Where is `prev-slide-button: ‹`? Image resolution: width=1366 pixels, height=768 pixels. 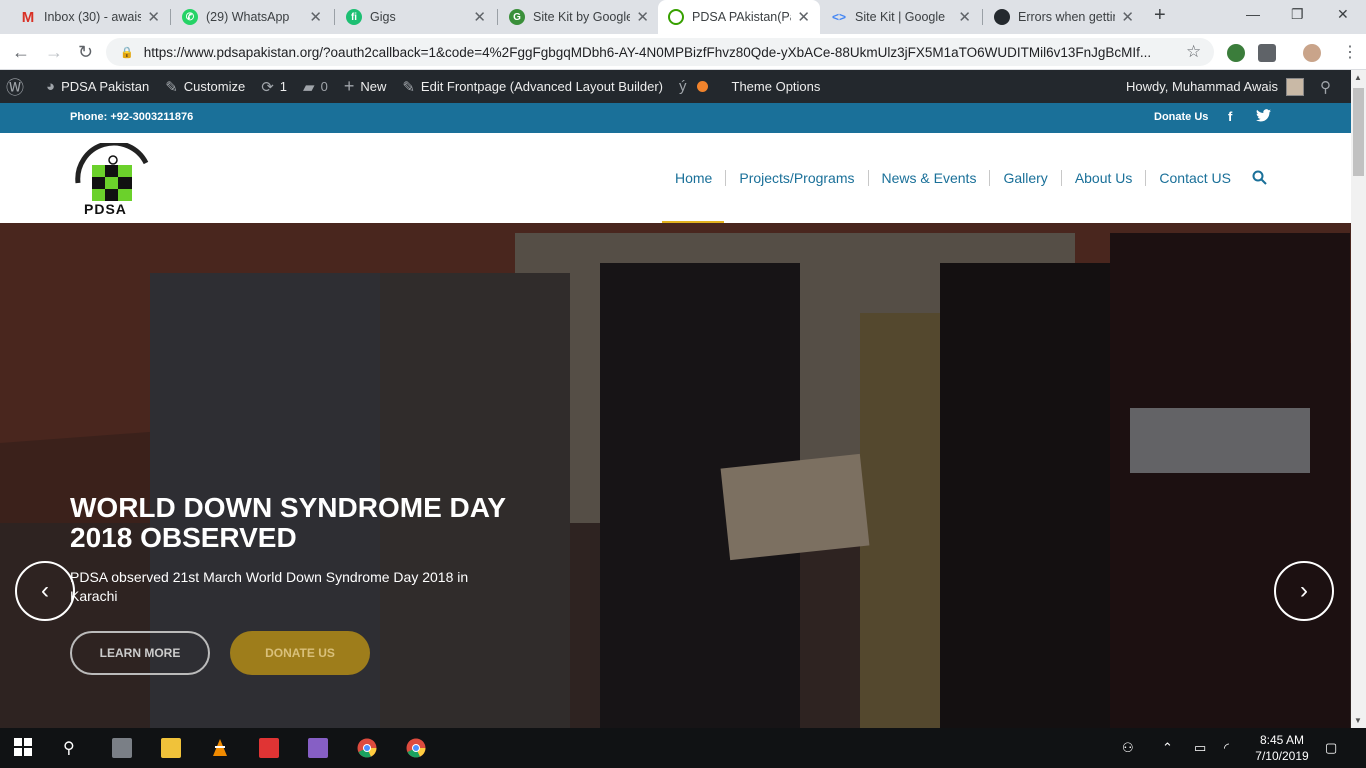
prev-slide-button: ‹ is located at coordinates (45, 591).